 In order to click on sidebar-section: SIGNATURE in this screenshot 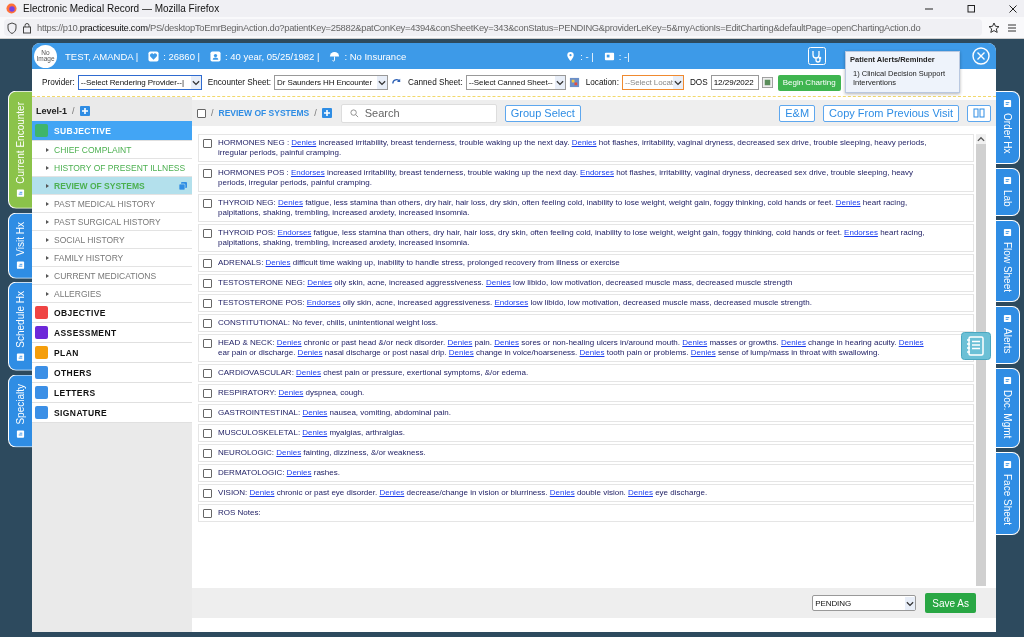, I will do `click(112, 413)`.